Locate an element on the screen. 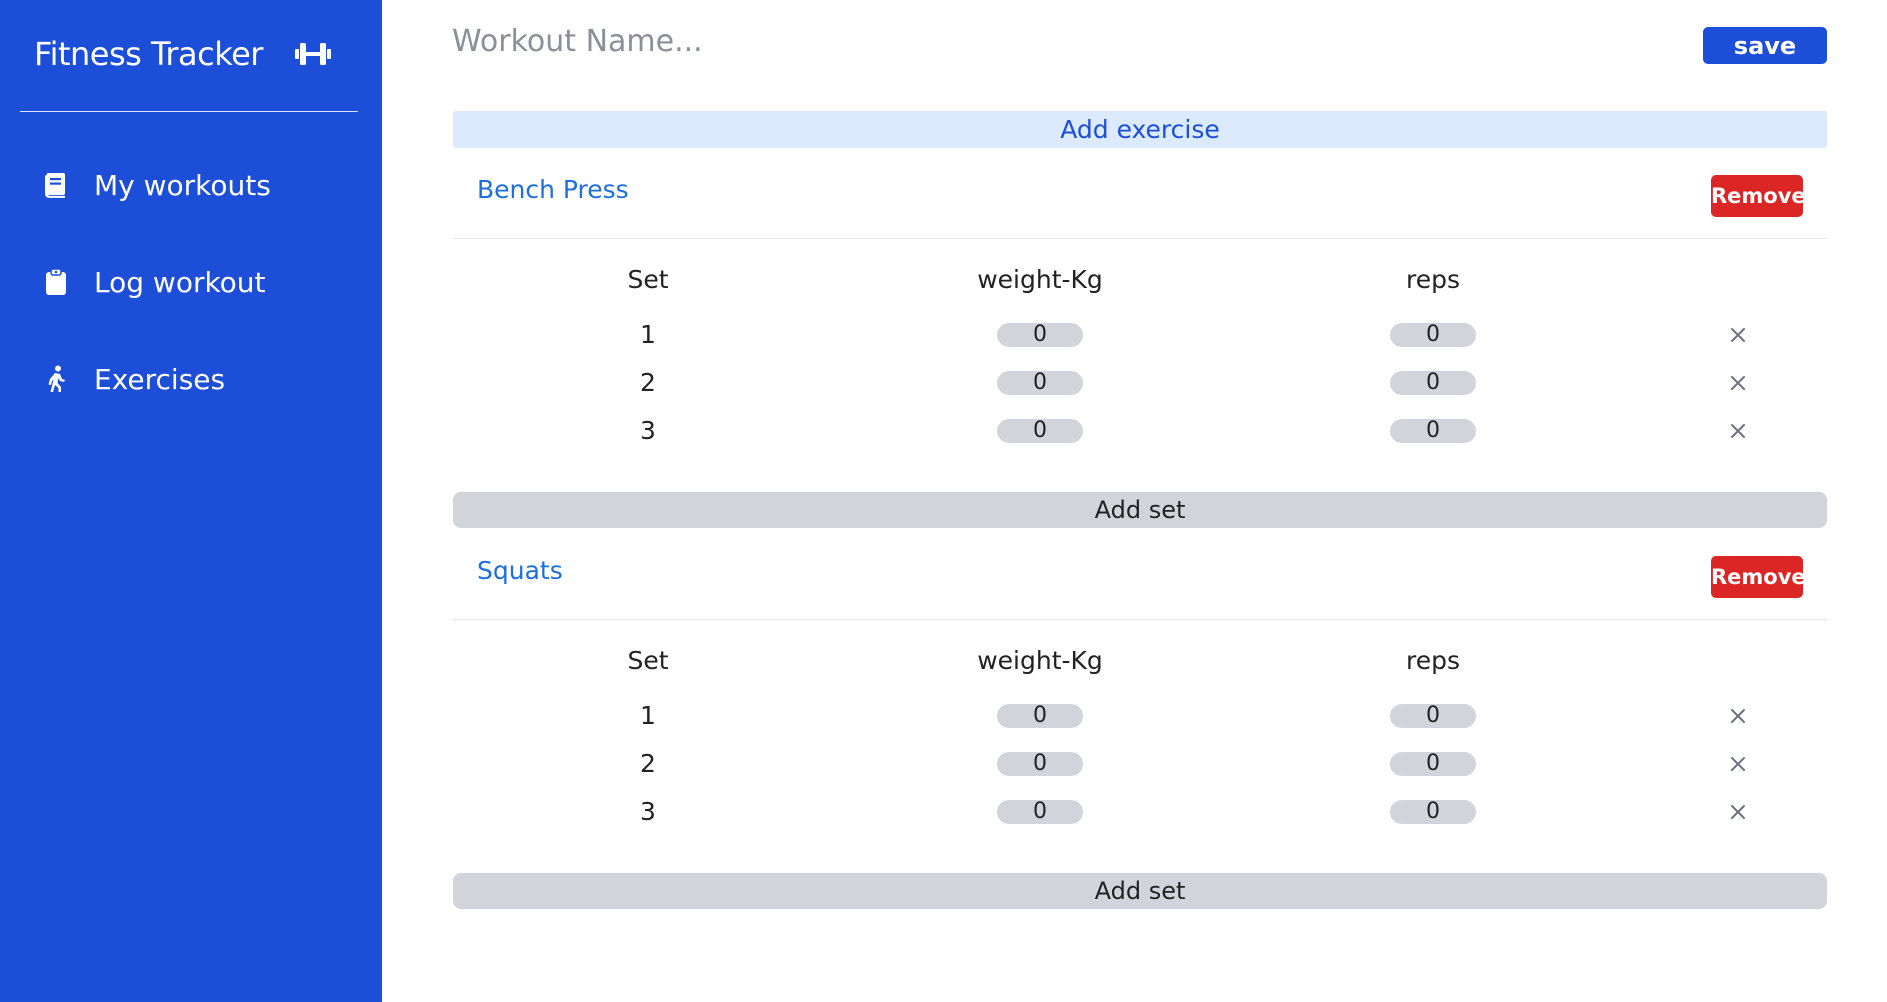  sidebar-item-exercises: Exercises is located at coordinates (133, 379).